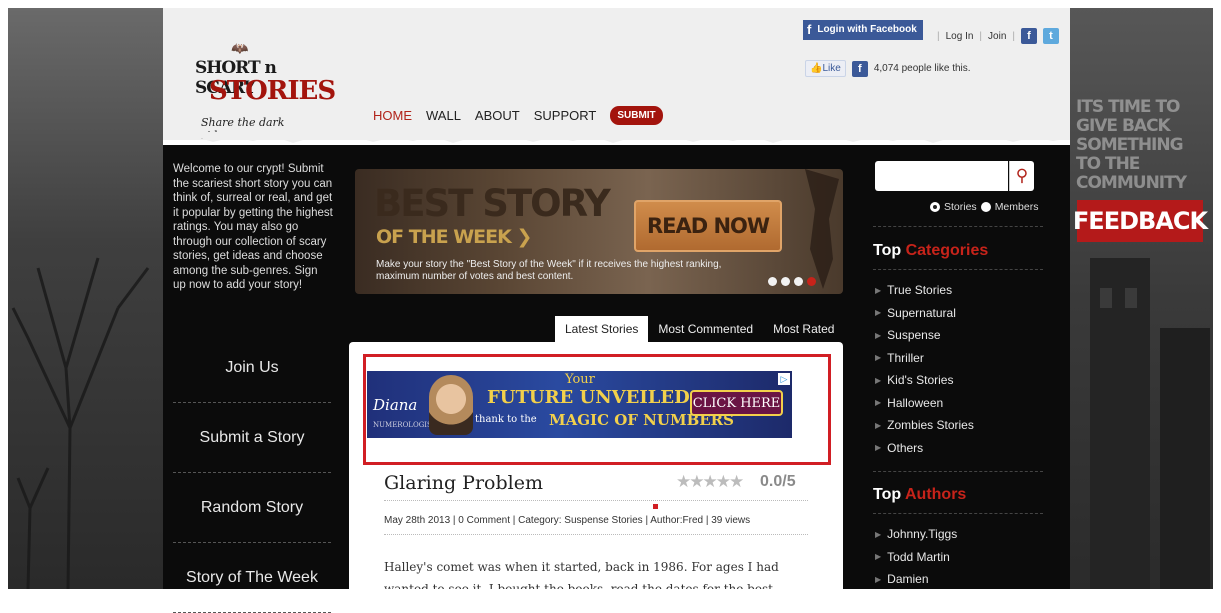  What do you see at coordinates (935, 494) in the screenshot?
I see `heading-suffix: Authors` at bounding box center [935, 494].